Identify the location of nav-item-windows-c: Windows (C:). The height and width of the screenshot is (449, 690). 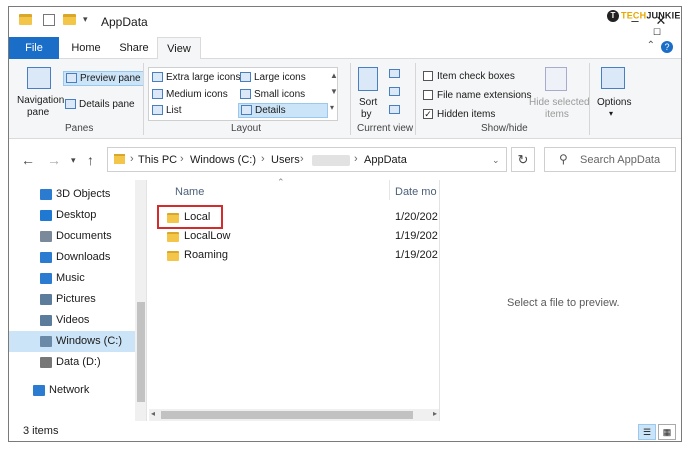
(72, 341).